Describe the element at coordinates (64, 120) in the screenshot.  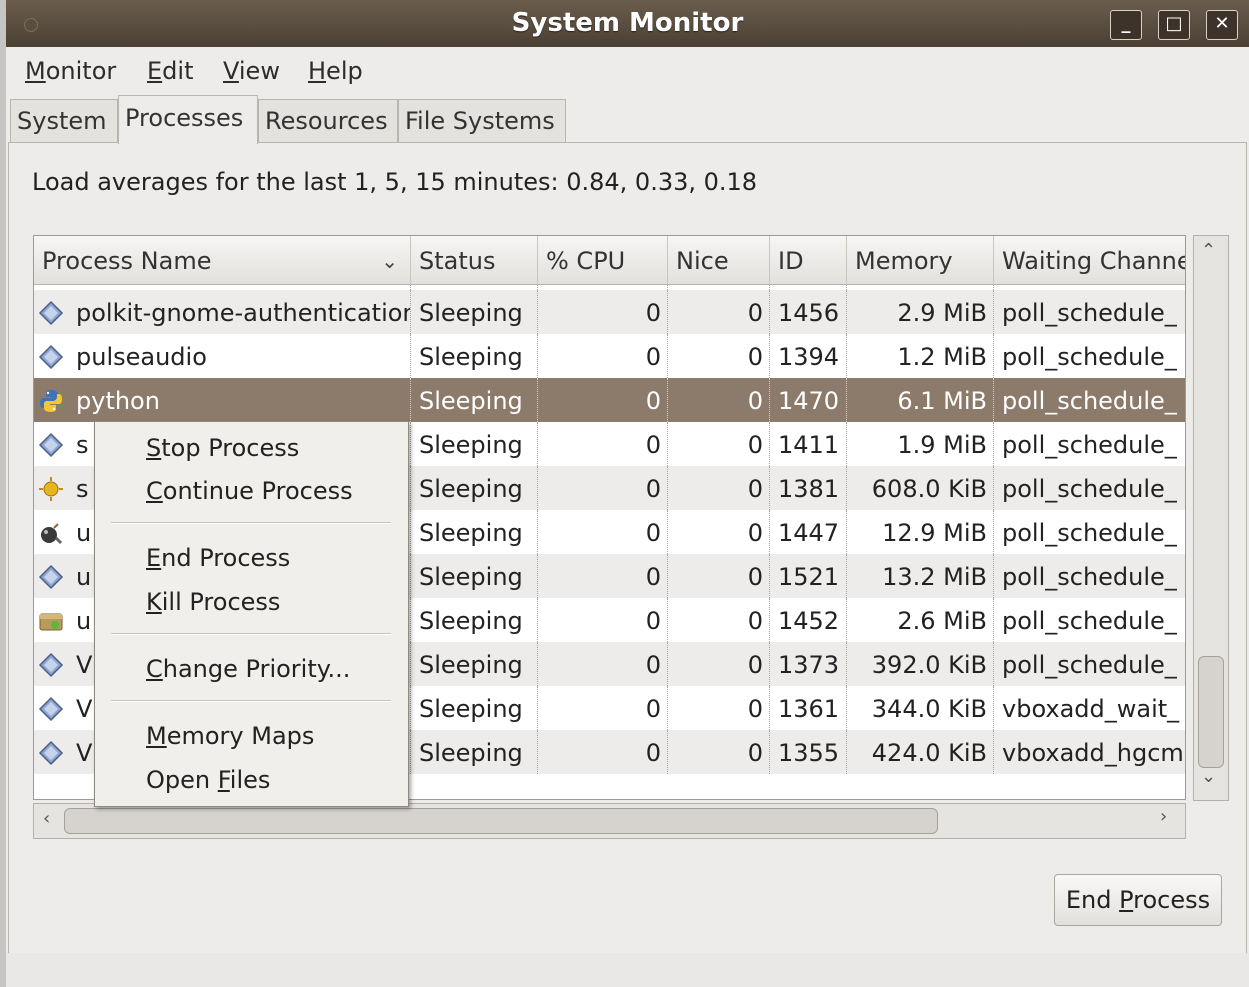
I see `tab-system: System` at that location.